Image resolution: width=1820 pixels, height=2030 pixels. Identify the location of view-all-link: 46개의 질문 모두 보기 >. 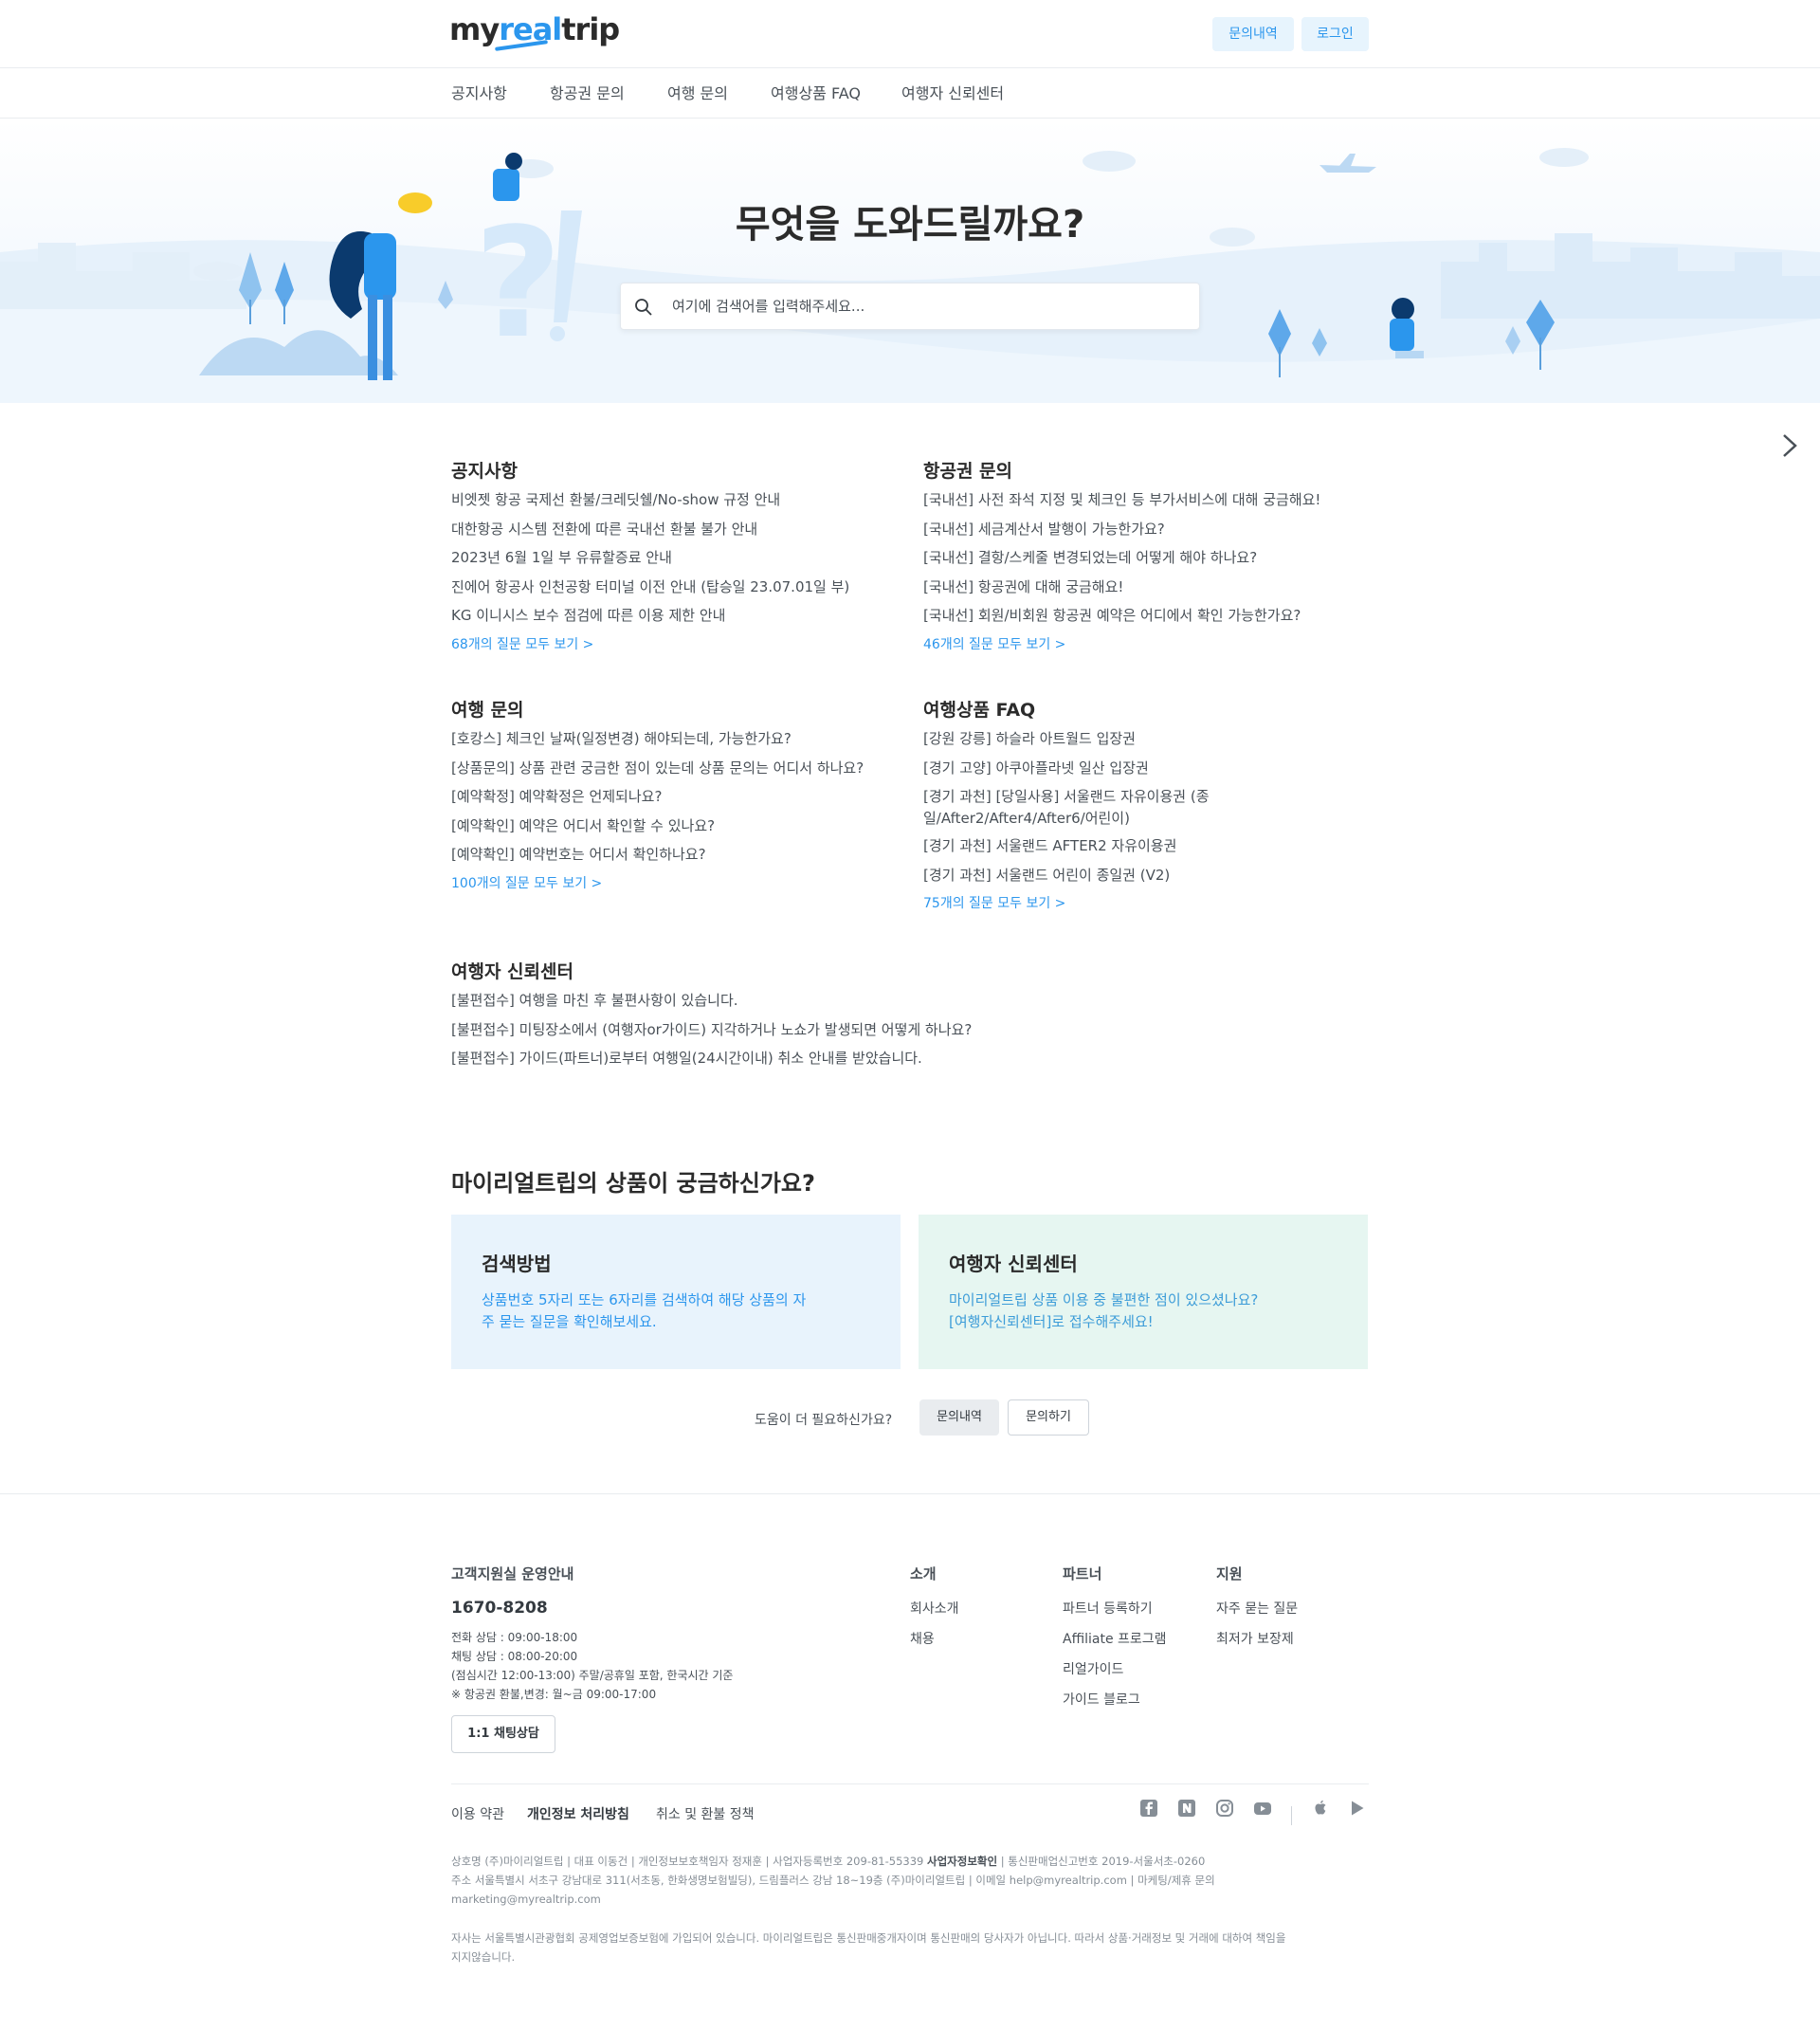
(1150, 645).